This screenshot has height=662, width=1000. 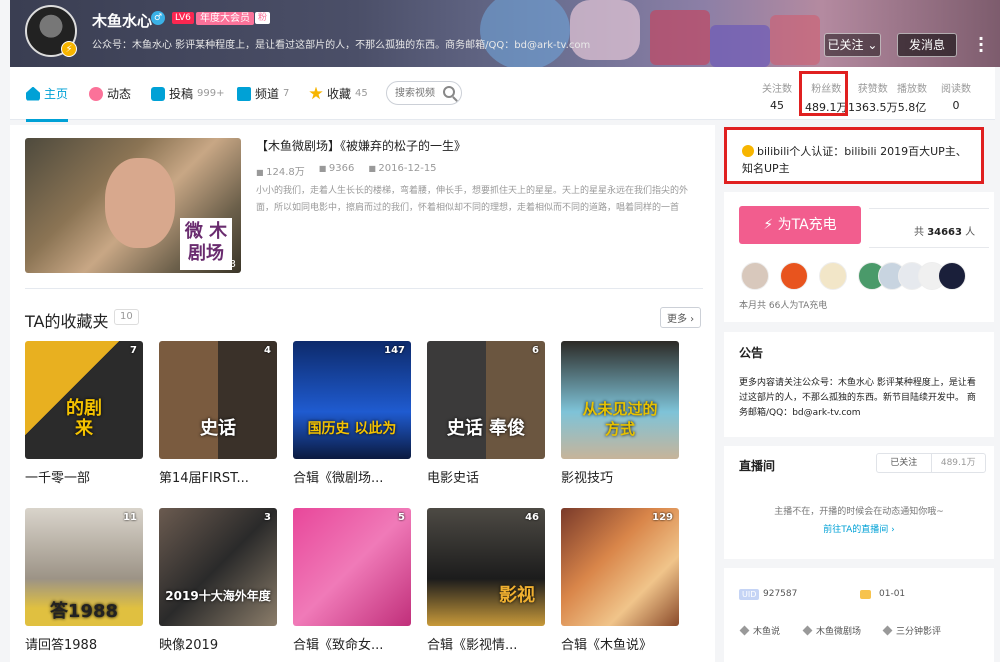 I want to click on tab-dynamic: 动态, so click(x=110, y=93).